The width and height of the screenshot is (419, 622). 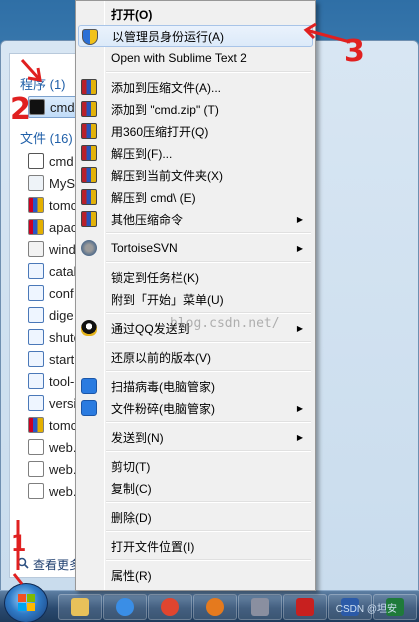 I want to click on annotation-step-1: 1, so click(x=19, y=544).